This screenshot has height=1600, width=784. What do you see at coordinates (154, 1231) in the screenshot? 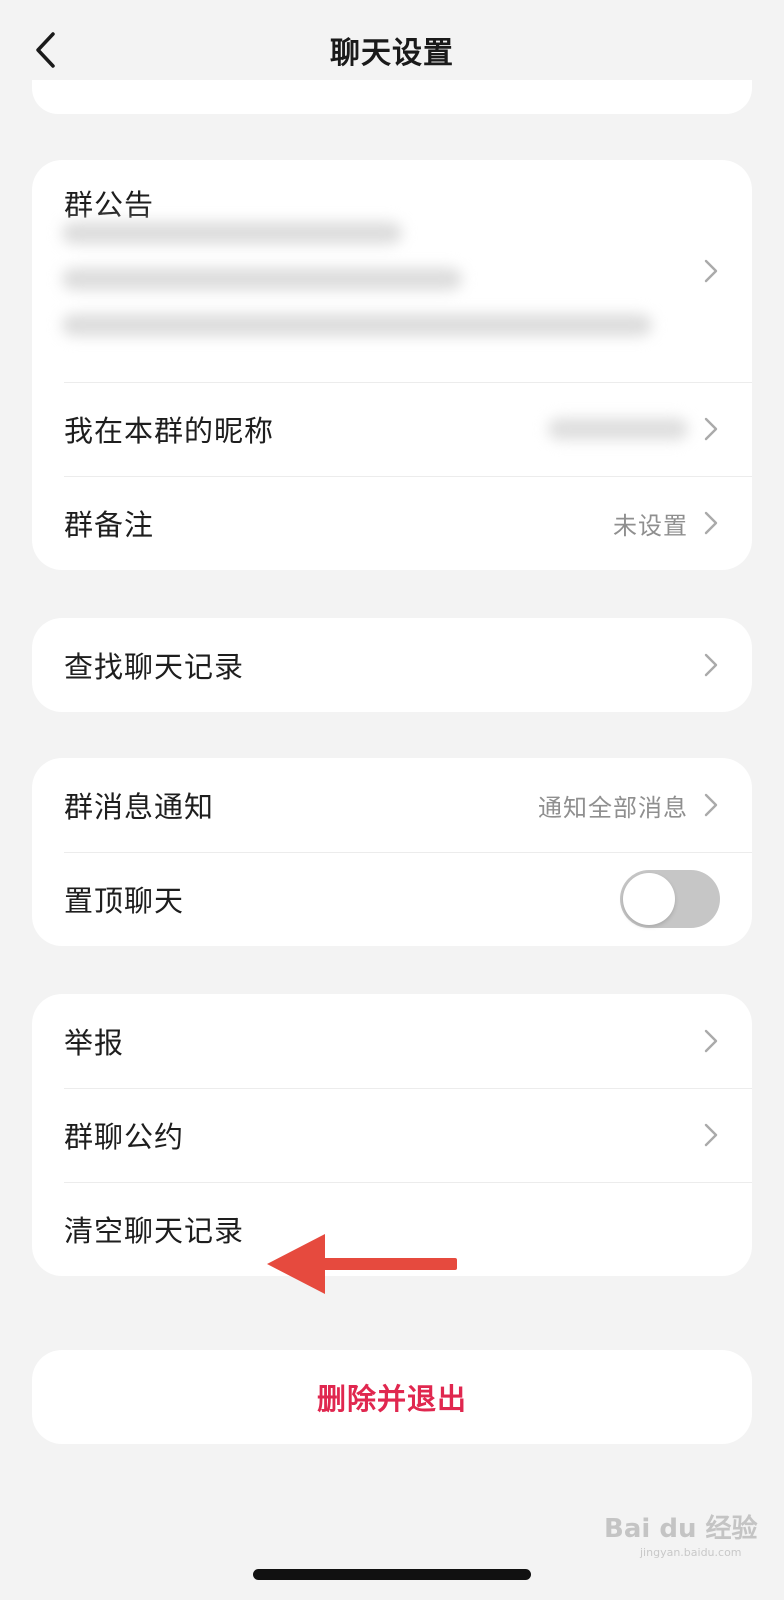
I see `clear-history-label: 清空聊天记录` at bounding box center [154, 1231].